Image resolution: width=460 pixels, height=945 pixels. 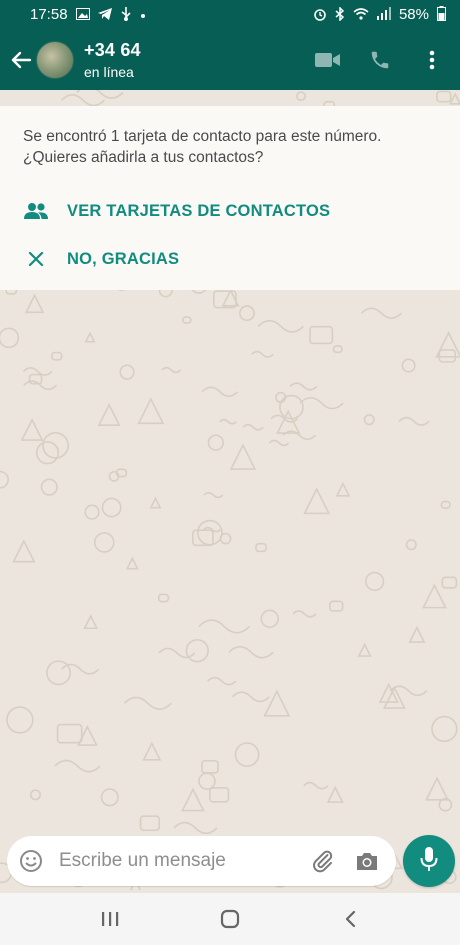 I want to click on emoji-icon, so click(x=31, y=861).